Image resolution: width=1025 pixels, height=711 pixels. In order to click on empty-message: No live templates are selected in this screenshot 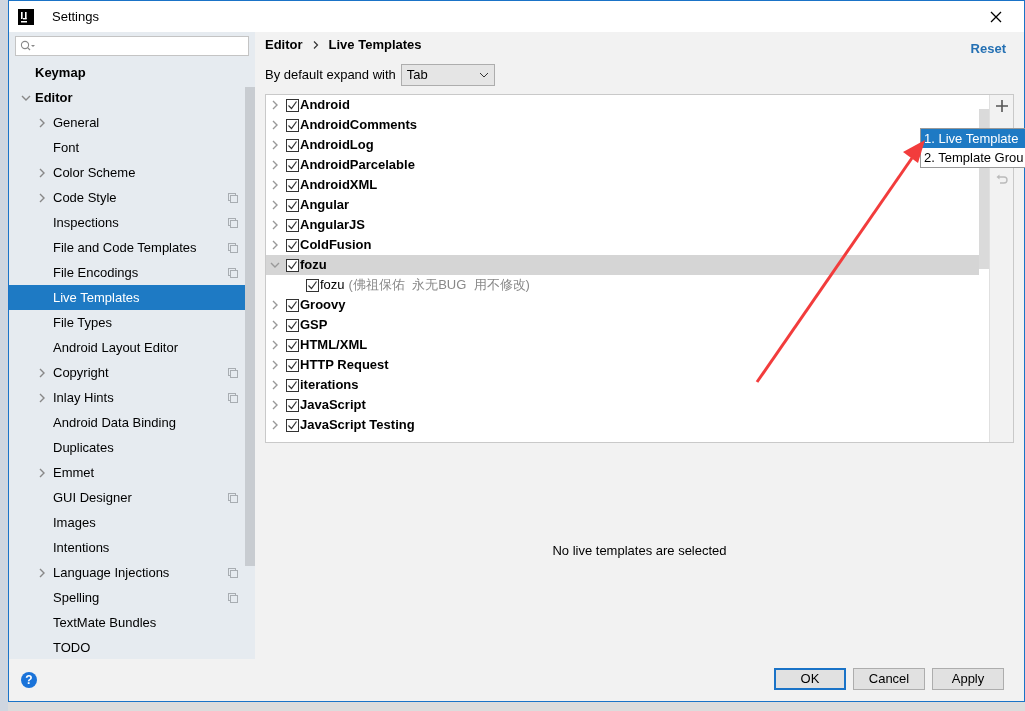, I will do `click(639, 551)`.